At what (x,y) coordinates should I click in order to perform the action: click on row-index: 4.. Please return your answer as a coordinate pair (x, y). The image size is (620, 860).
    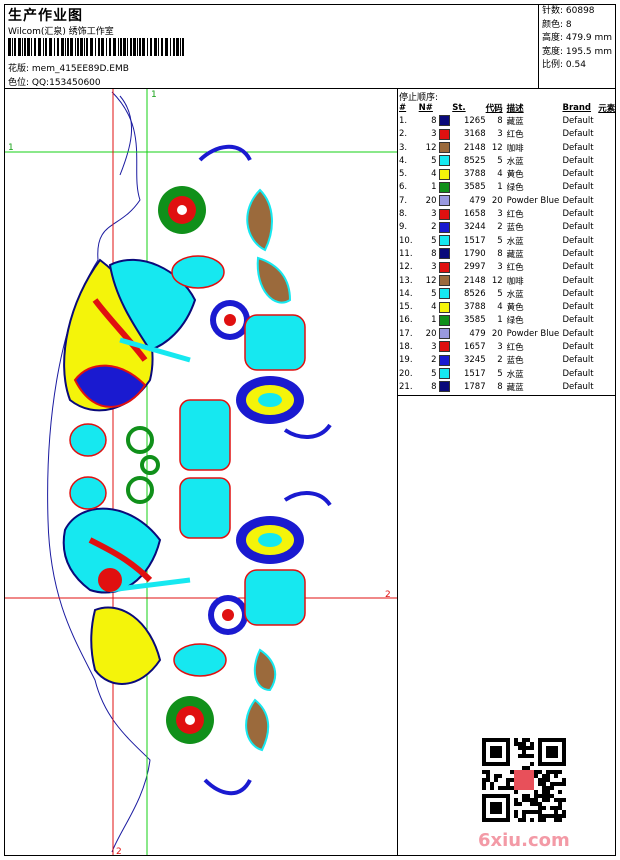
    Looking at the image, I should click on (403, 160).